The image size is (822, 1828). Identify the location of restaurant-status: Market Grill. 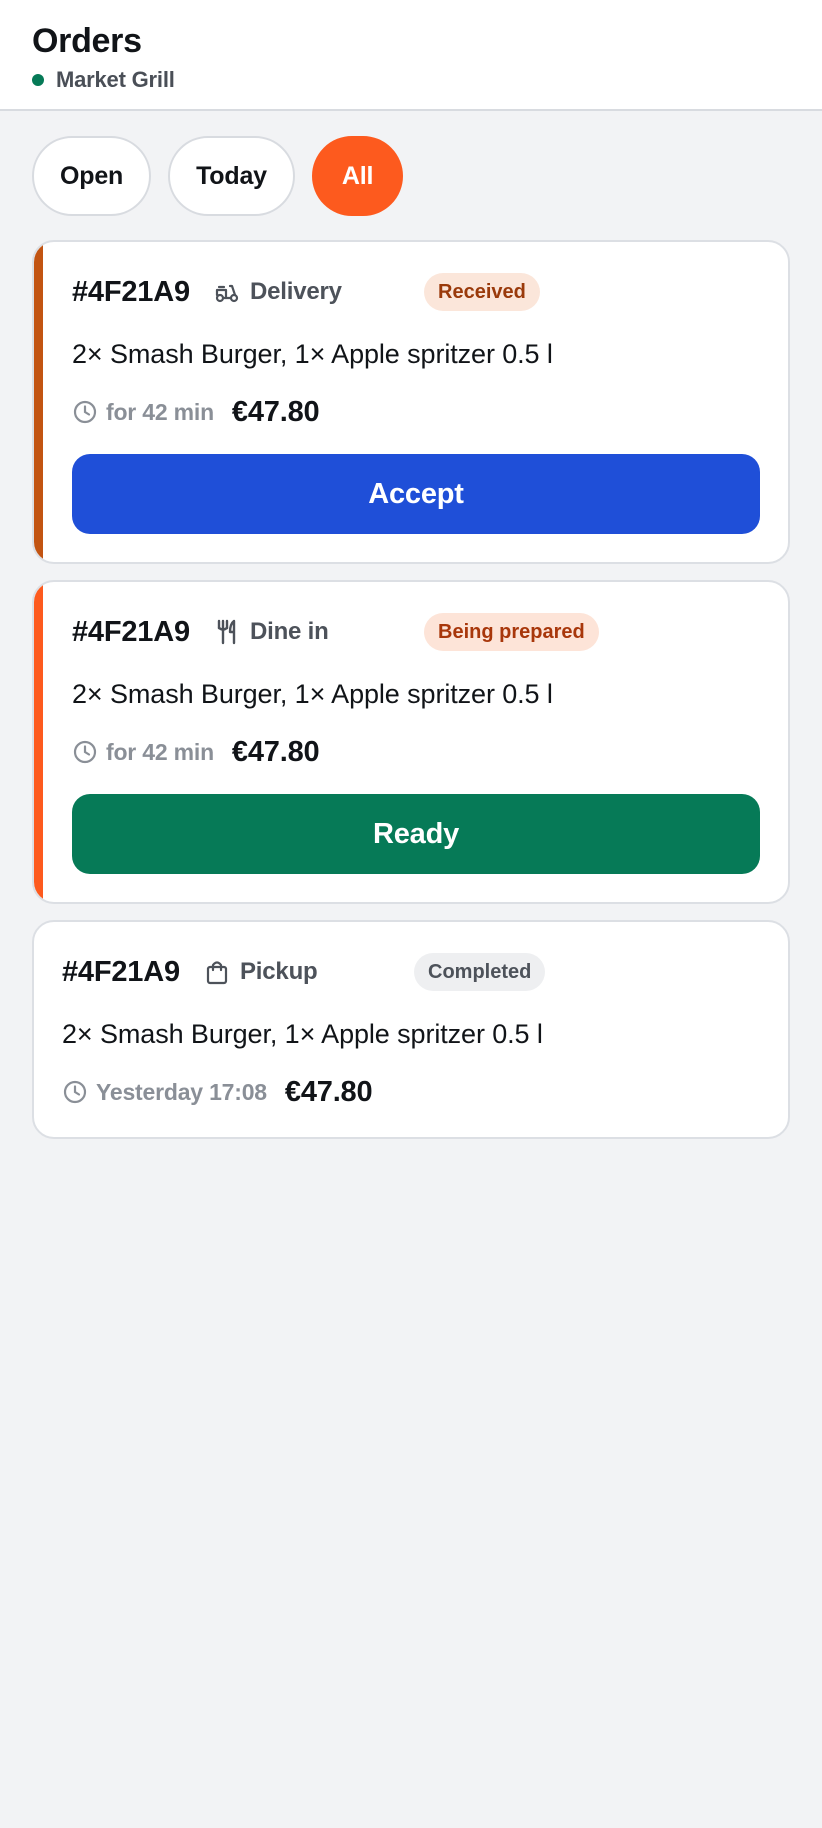
(103, 80).